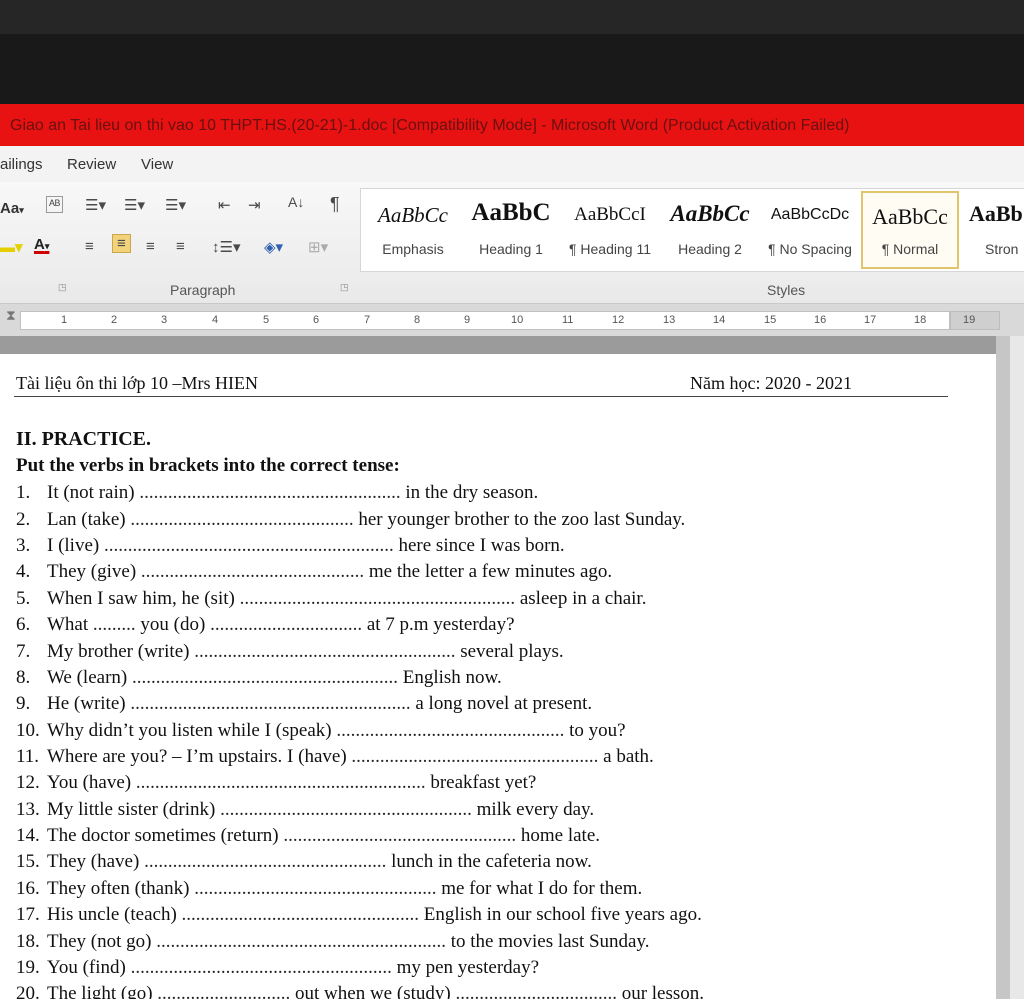  What do you see at coordinates (316, 320) in the screenshot?
I see `ruler-tick: 6` at bounding box center [316, 320].